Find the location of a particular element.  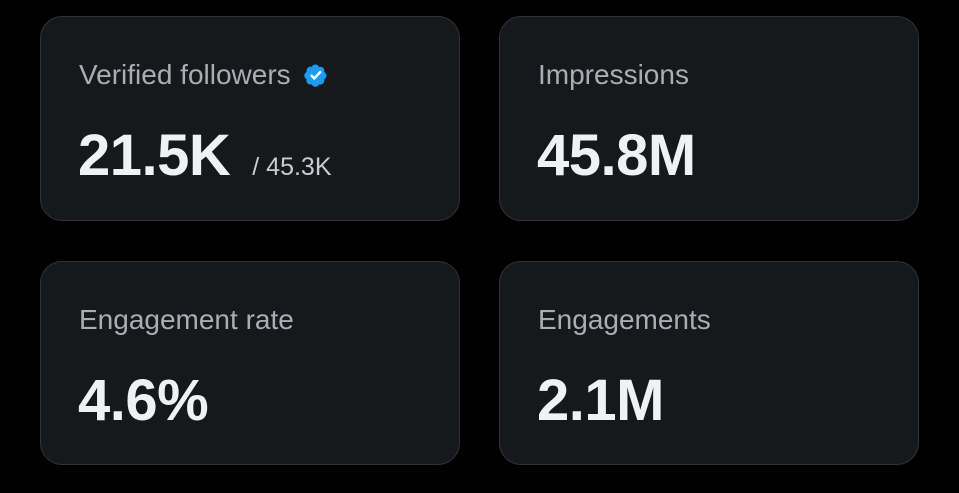

engagements-label: Engagements is located at coordinates (624, 319).